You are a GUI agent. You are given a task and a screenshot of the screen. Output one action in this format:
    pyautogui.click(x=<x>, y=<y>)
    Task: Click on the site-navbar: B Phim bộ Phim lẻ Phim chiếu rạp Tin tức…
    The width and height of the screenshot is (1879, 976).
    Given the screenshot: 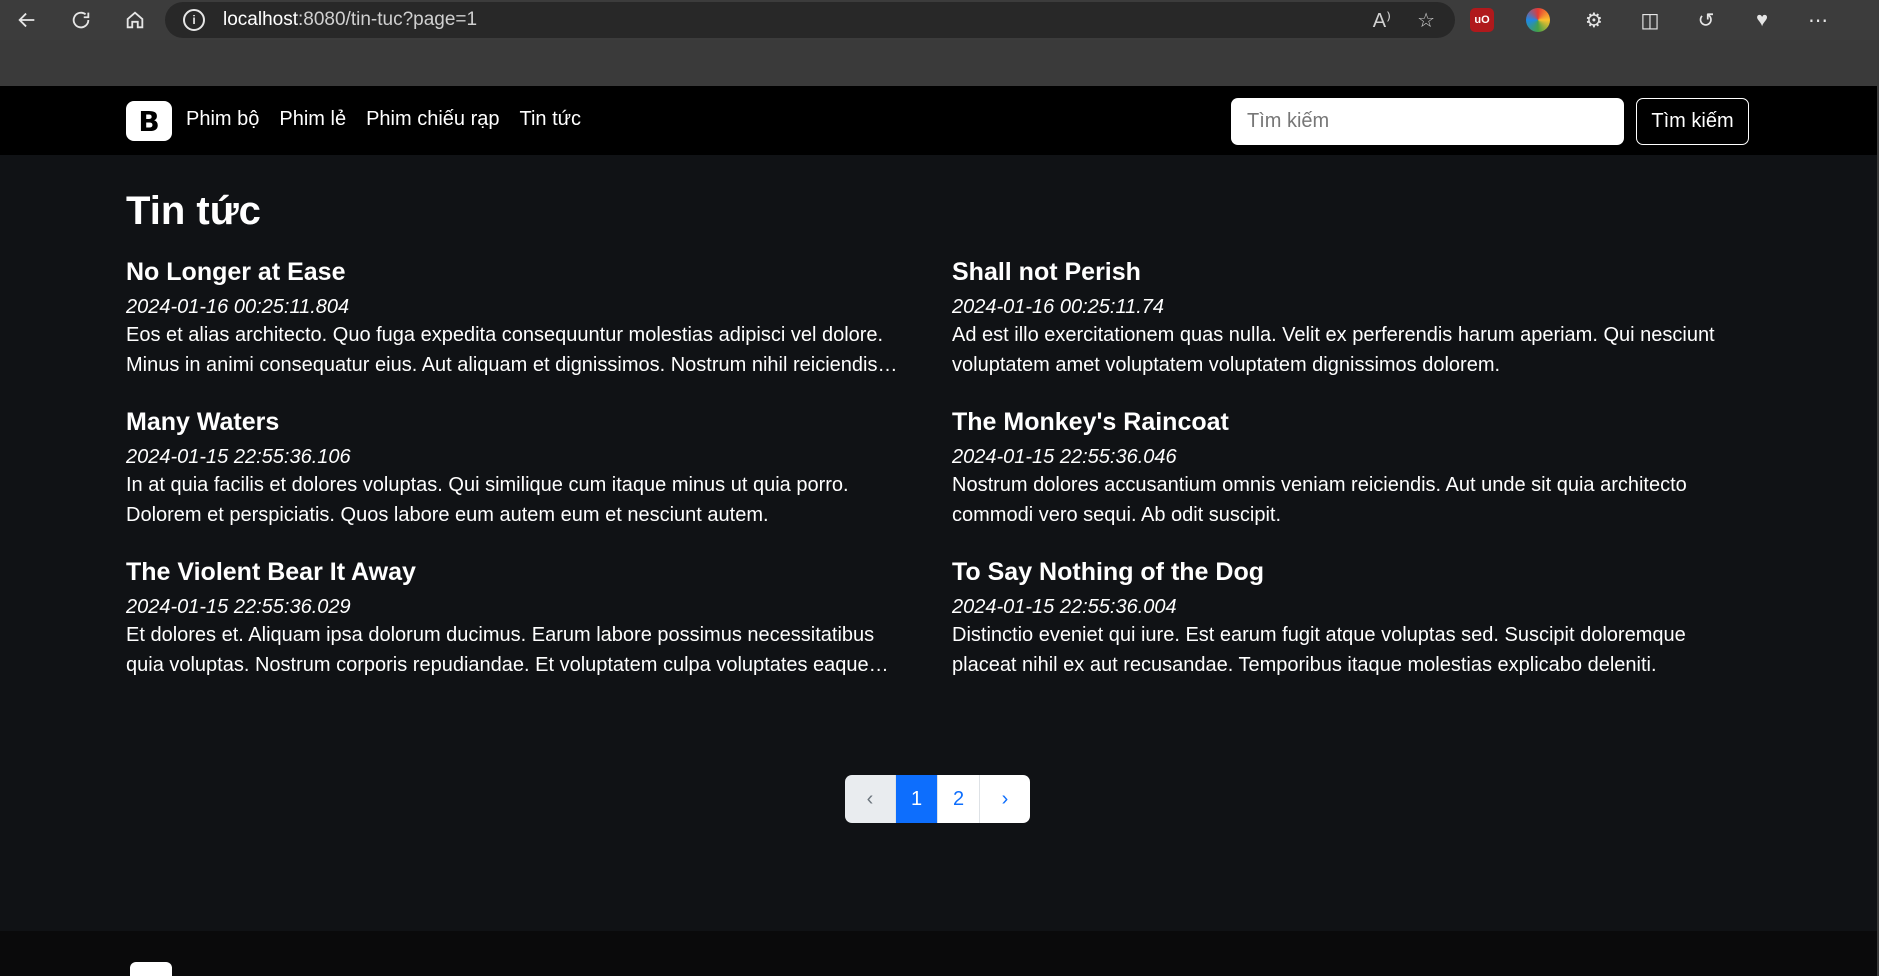 What is the action you would take?
    pyautogui.click(x=938, y=120)
    